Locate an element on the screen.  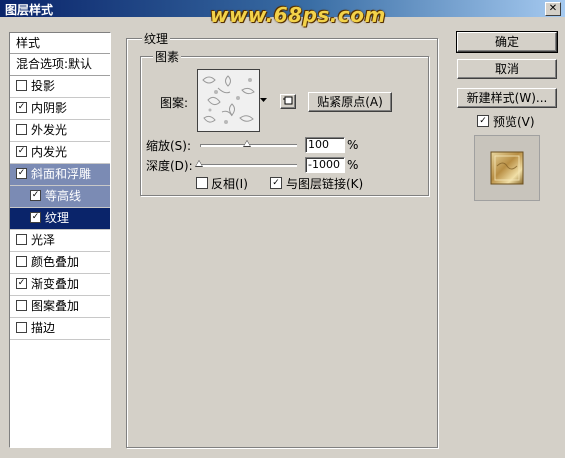
style-item-inner-shadow: ✓ 内阴影 is located at coordinates (60, 109).